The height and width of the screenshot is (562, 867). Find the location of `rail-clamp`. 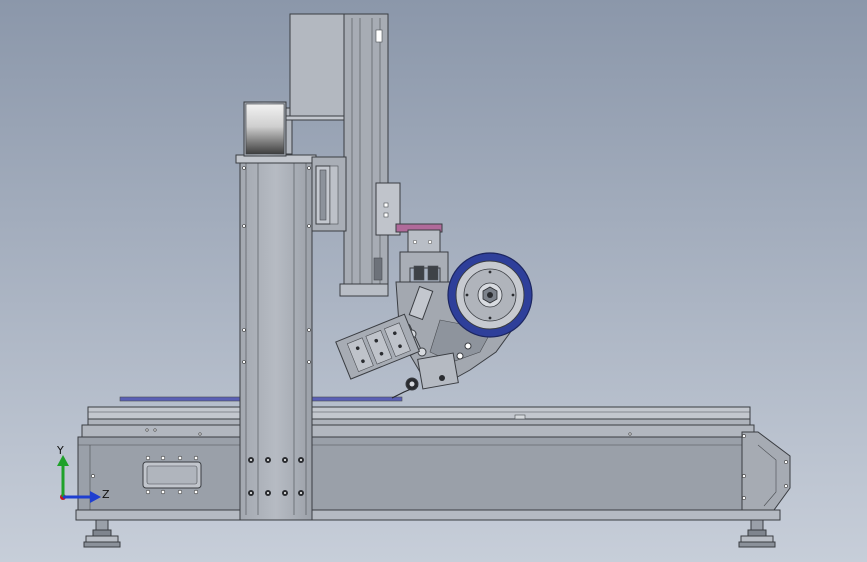

rail-clamp is located at coordinates (329, 194).